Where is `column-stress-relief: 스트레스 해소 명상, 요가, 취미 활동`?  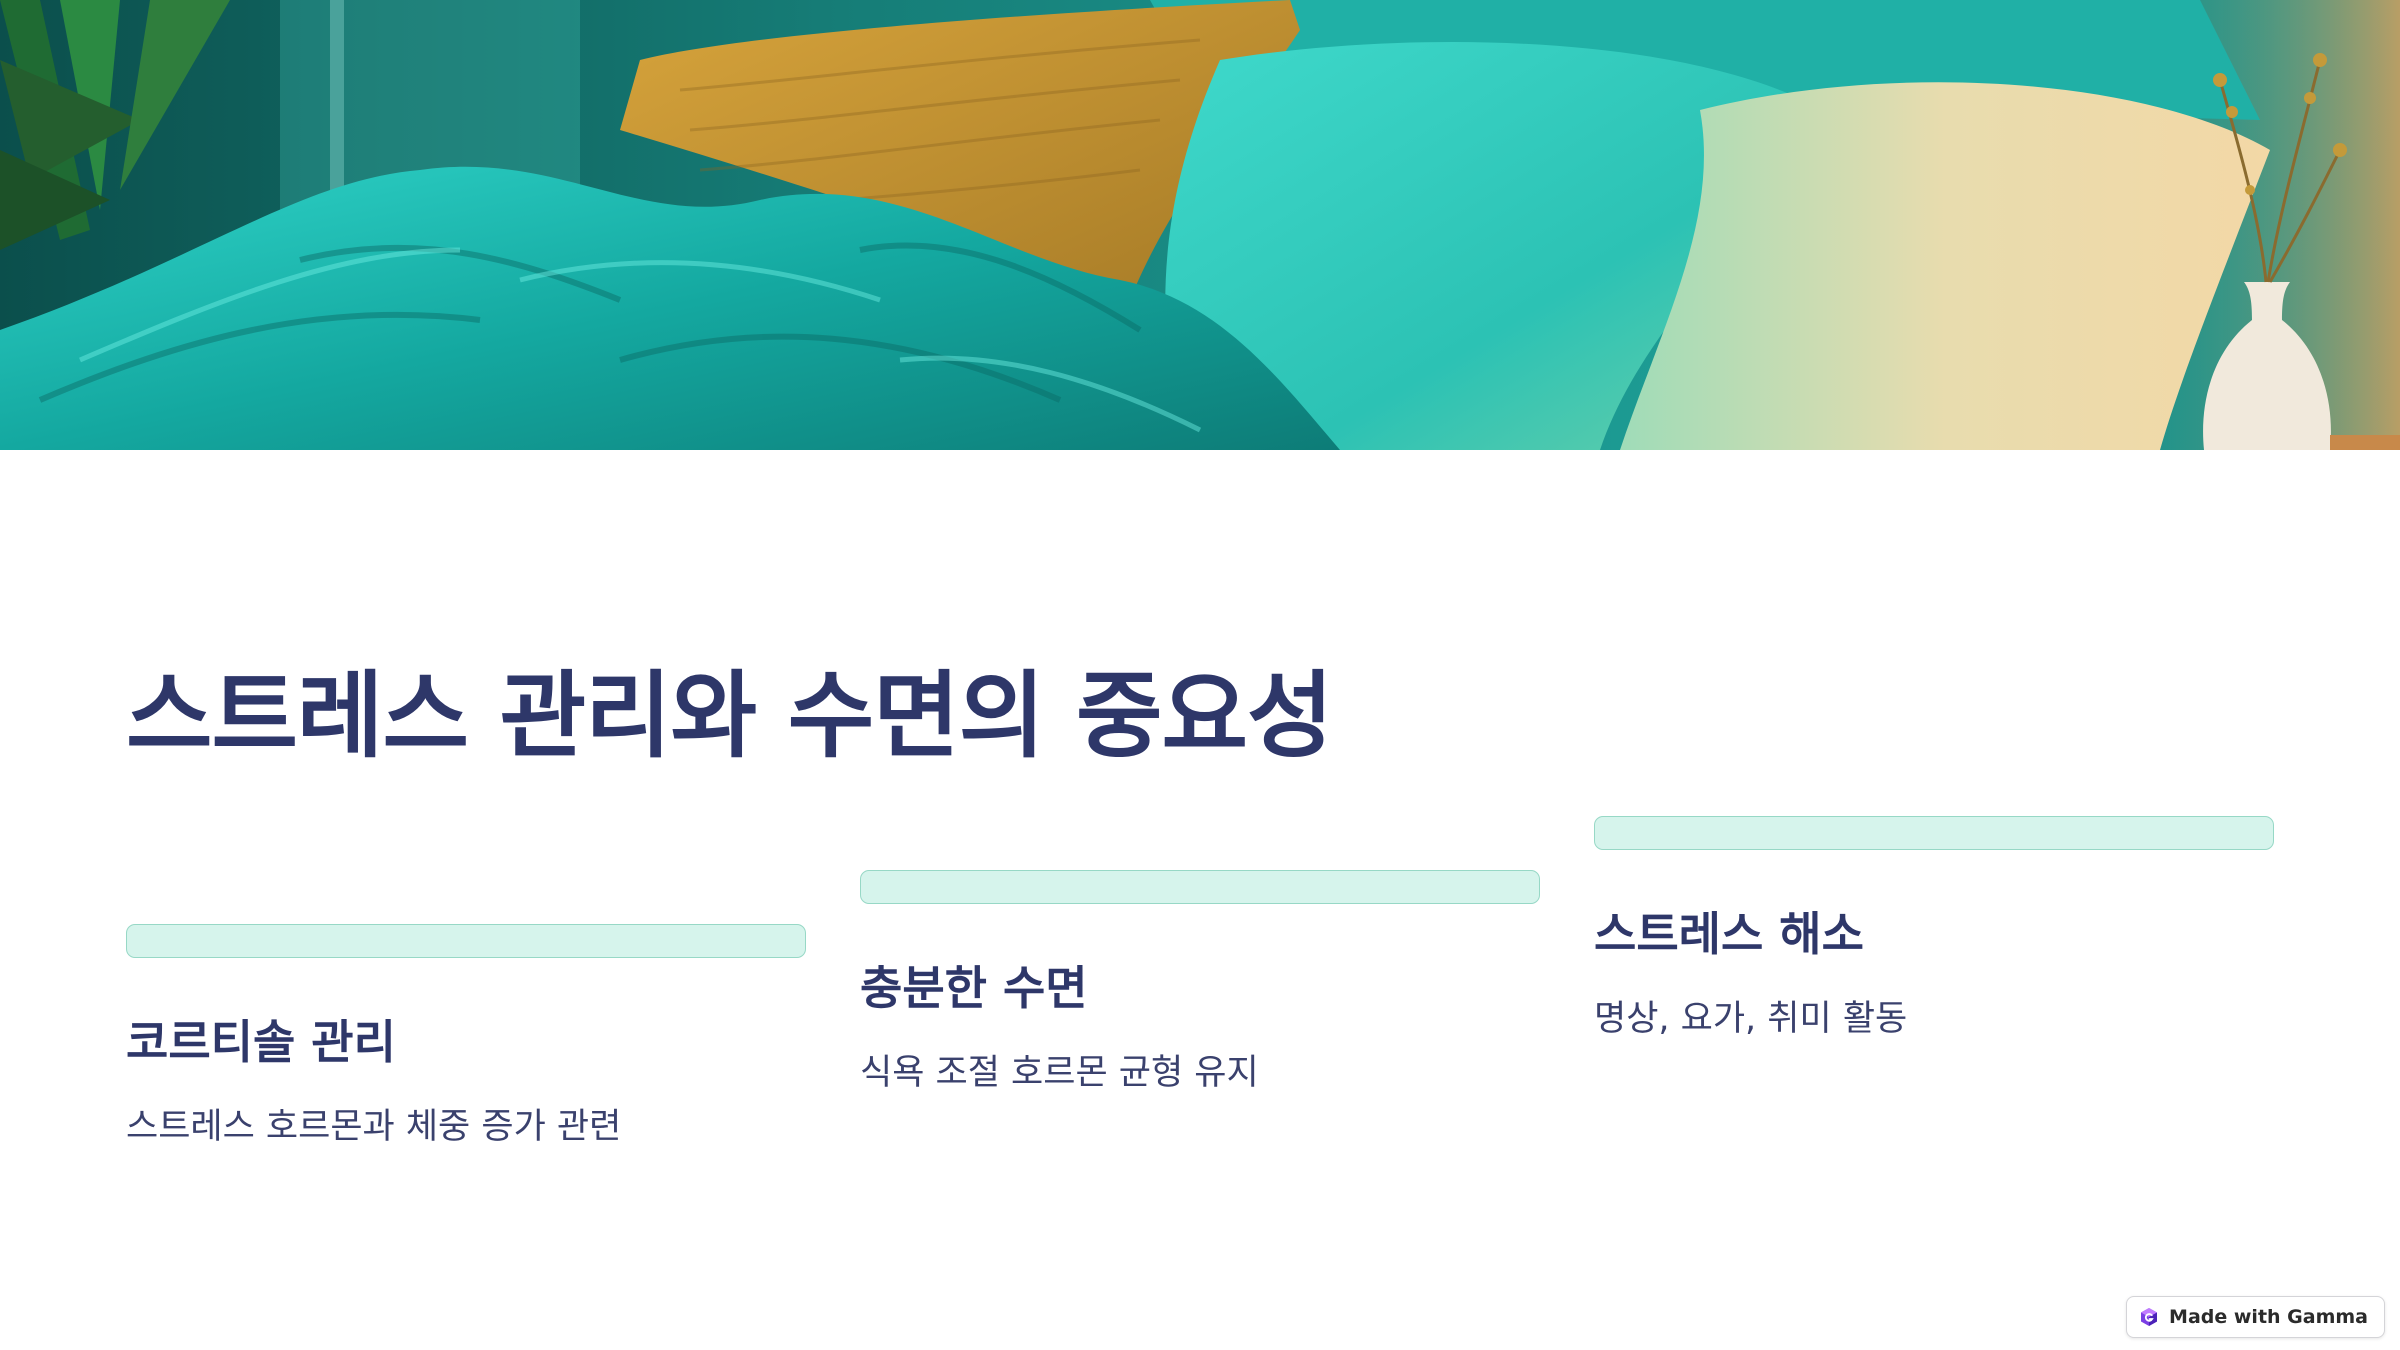 column-stress-relief: 스트레스 해소 명상, 요가, 취미 활동 is located at coordinates (1934, 928).